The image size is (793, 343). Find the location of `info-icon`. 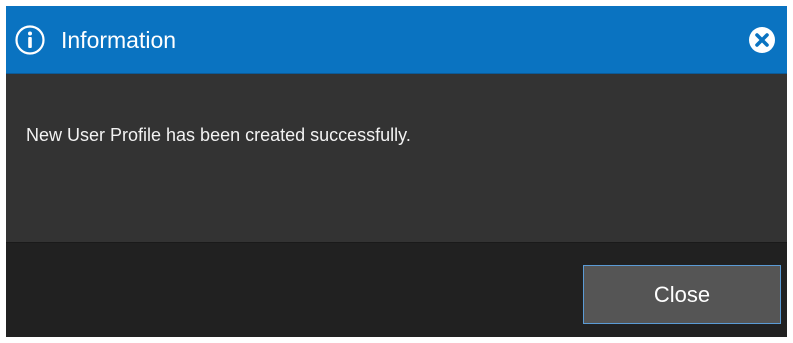

info-icon is located at coordinates (30, 40).